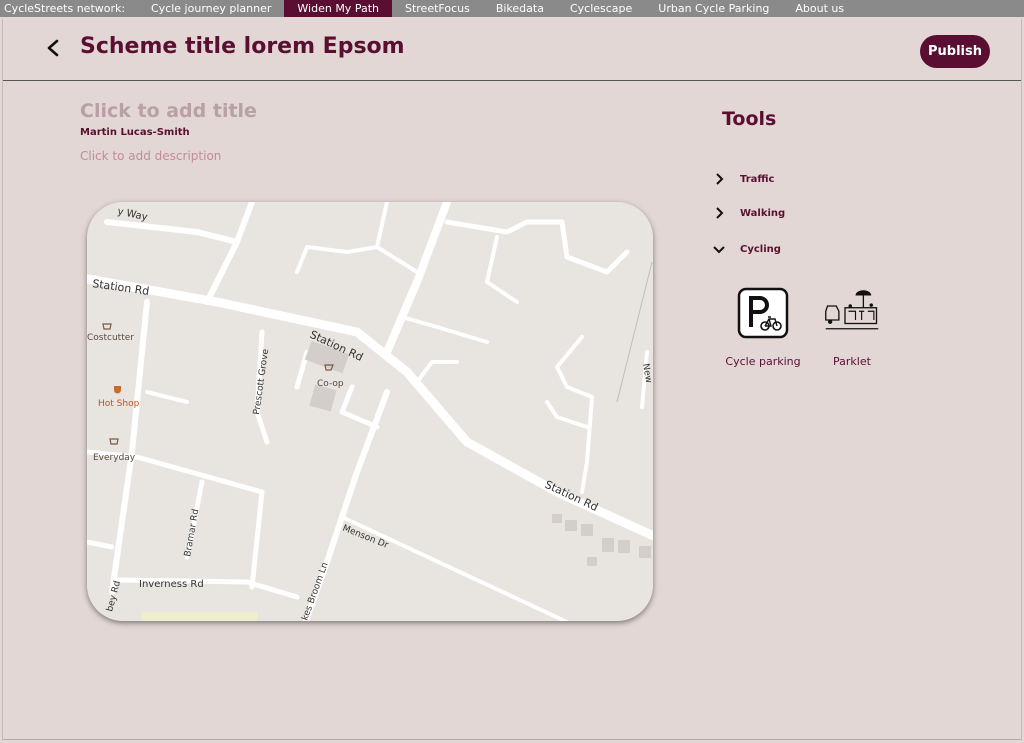 This screenshot has width=1024, height=743. What do you see at coordinates (150, 156) in the screenshot?
I see `add-description-field: Click to add description` at bounding box center [150, 156].